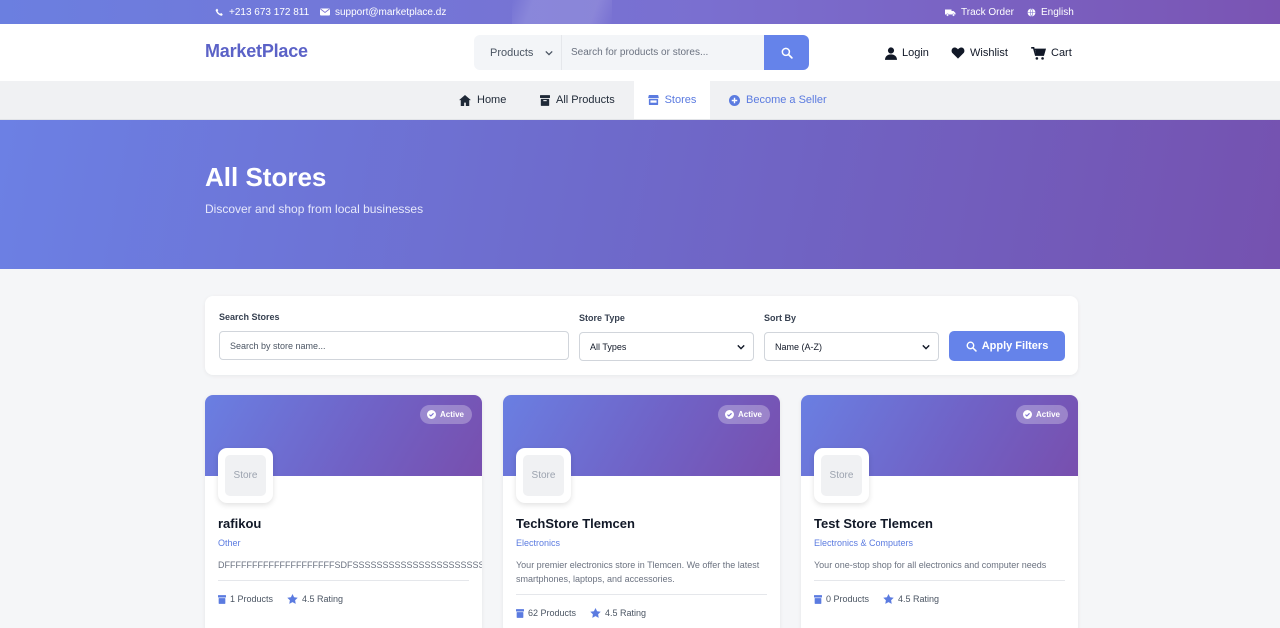 The width and height of the screenshot is (1280, 628). I want to click on search-icon, so click(787, 53).